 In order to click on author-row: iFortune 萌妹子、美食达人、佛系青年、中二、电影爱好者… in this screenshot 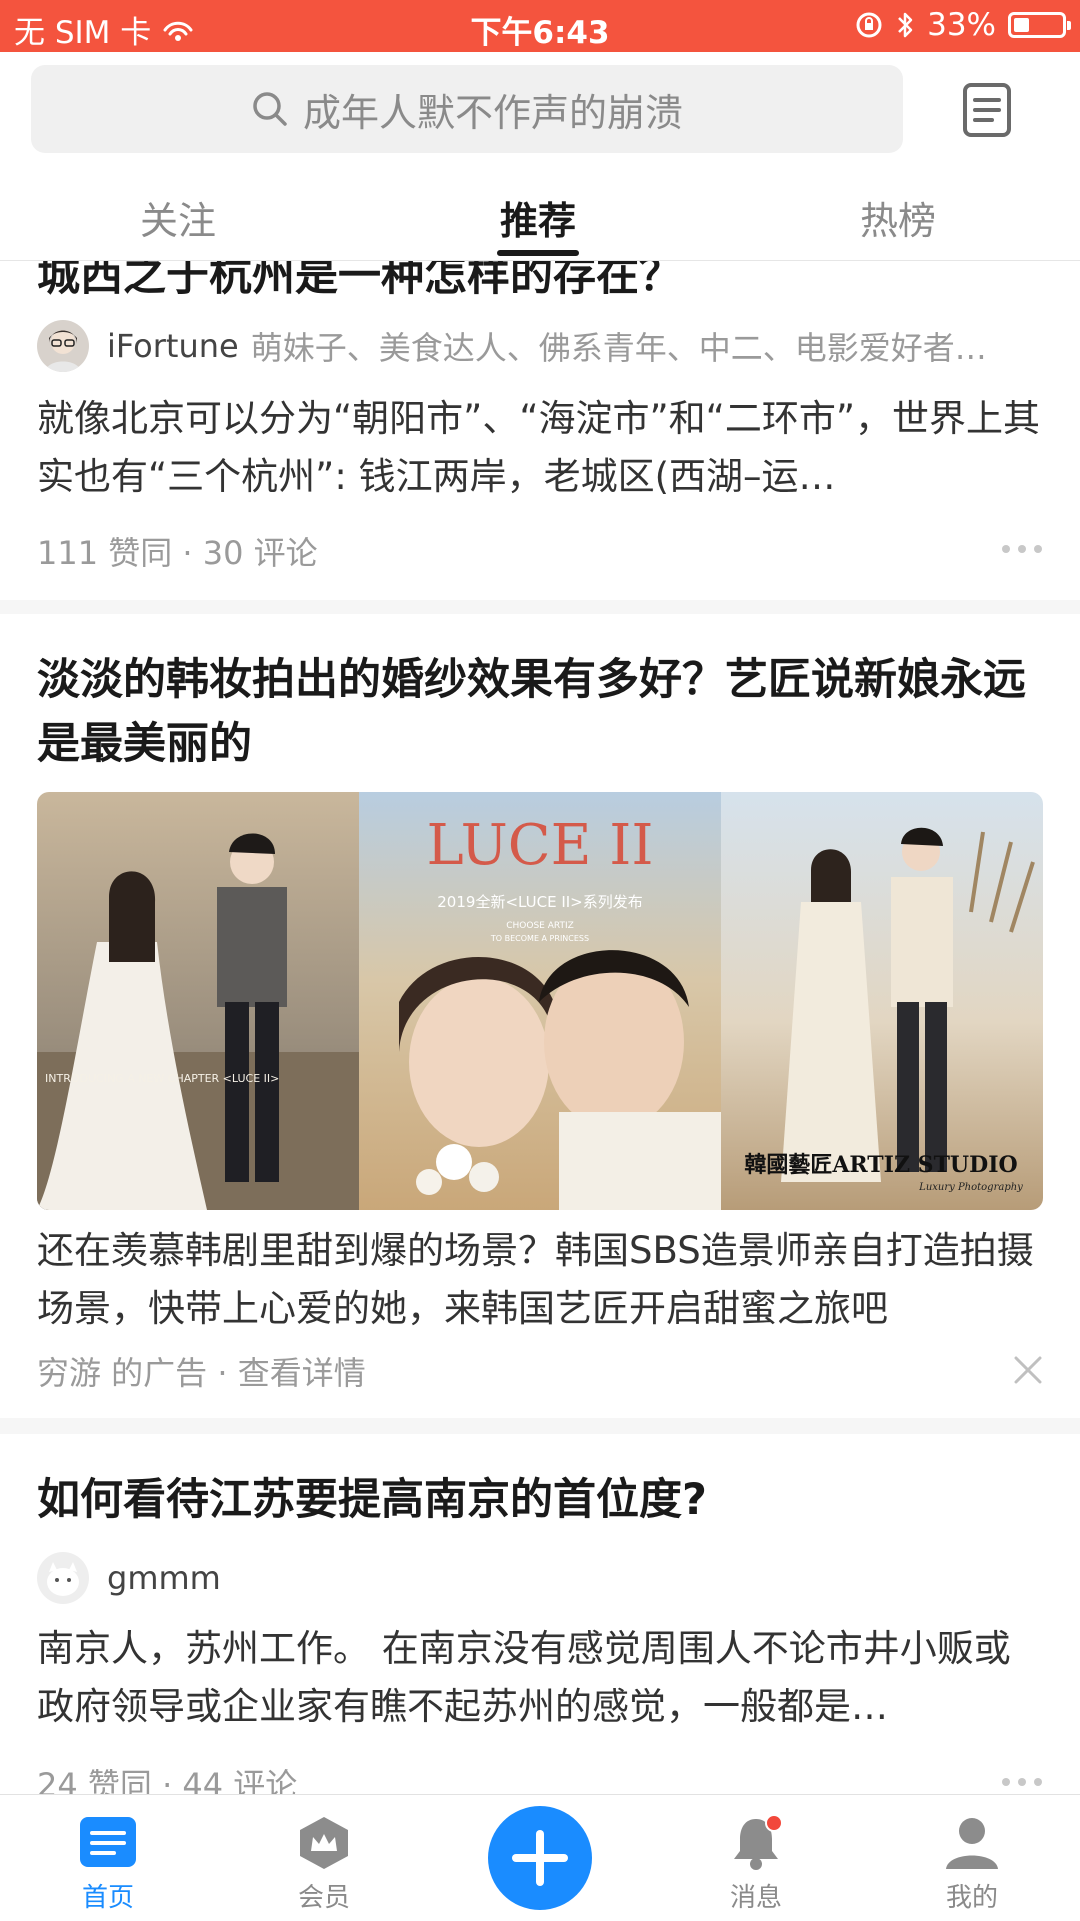, I will do `click(512, 346)`.